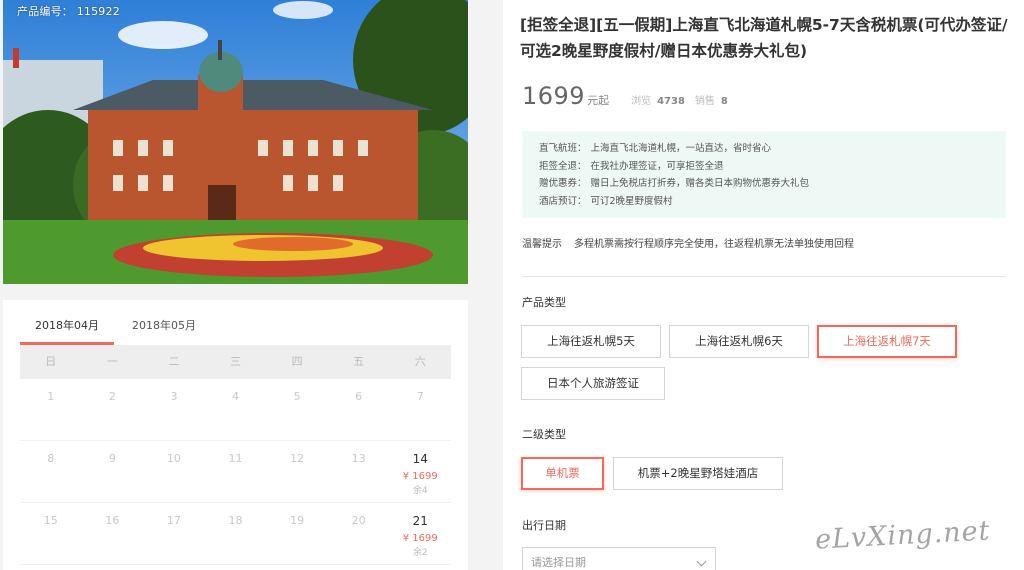  What do you see at coordinates (625, 96) in the screenshot?
I see `price-row: 1699 元起 浏览 4738 销售 8` at bounding box center [625, 96].